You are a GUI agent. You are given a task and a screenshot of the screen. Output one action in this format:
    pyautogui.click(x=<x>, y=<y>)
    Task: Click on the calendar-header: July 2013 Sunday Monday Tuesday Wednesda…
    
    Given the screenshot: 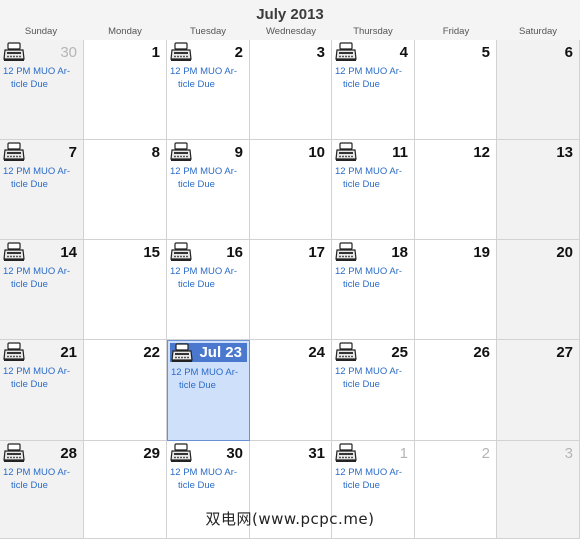 What is the action you would take?
    pyautogui.click(x=290, y=20)
    